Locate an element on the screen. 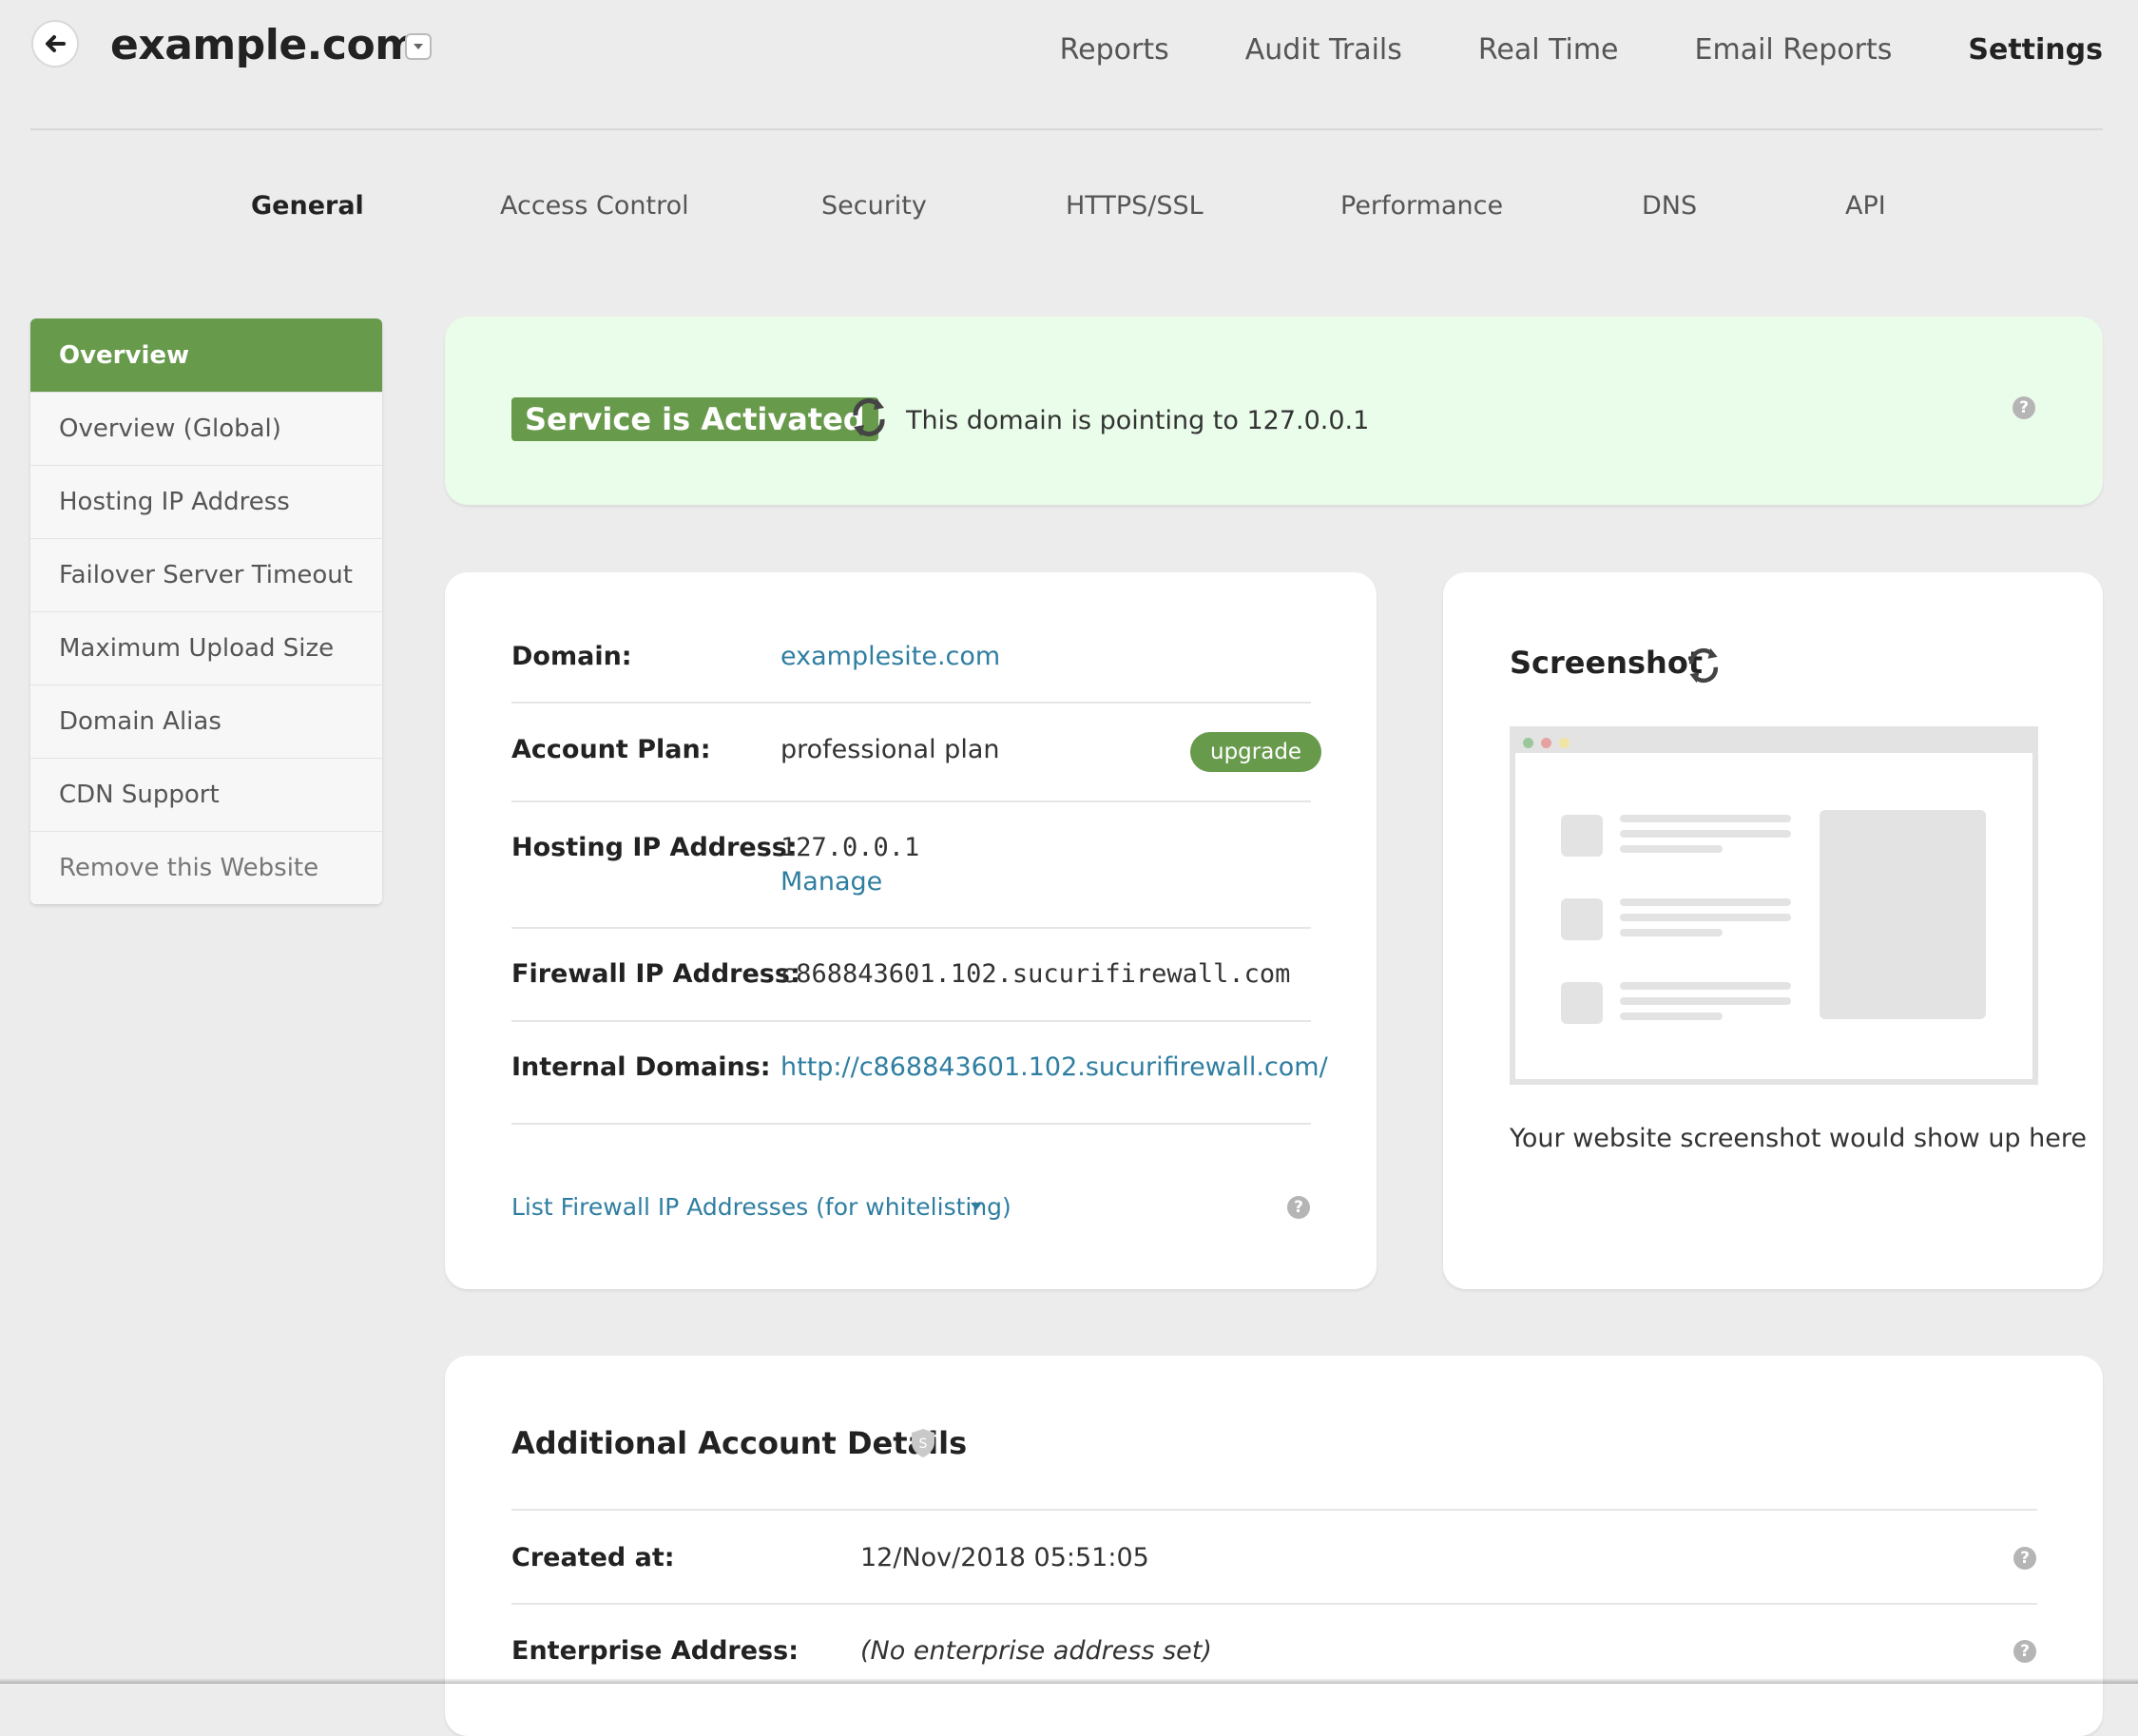  tab-access-control: Access Control is located at coordinates (594, 206).